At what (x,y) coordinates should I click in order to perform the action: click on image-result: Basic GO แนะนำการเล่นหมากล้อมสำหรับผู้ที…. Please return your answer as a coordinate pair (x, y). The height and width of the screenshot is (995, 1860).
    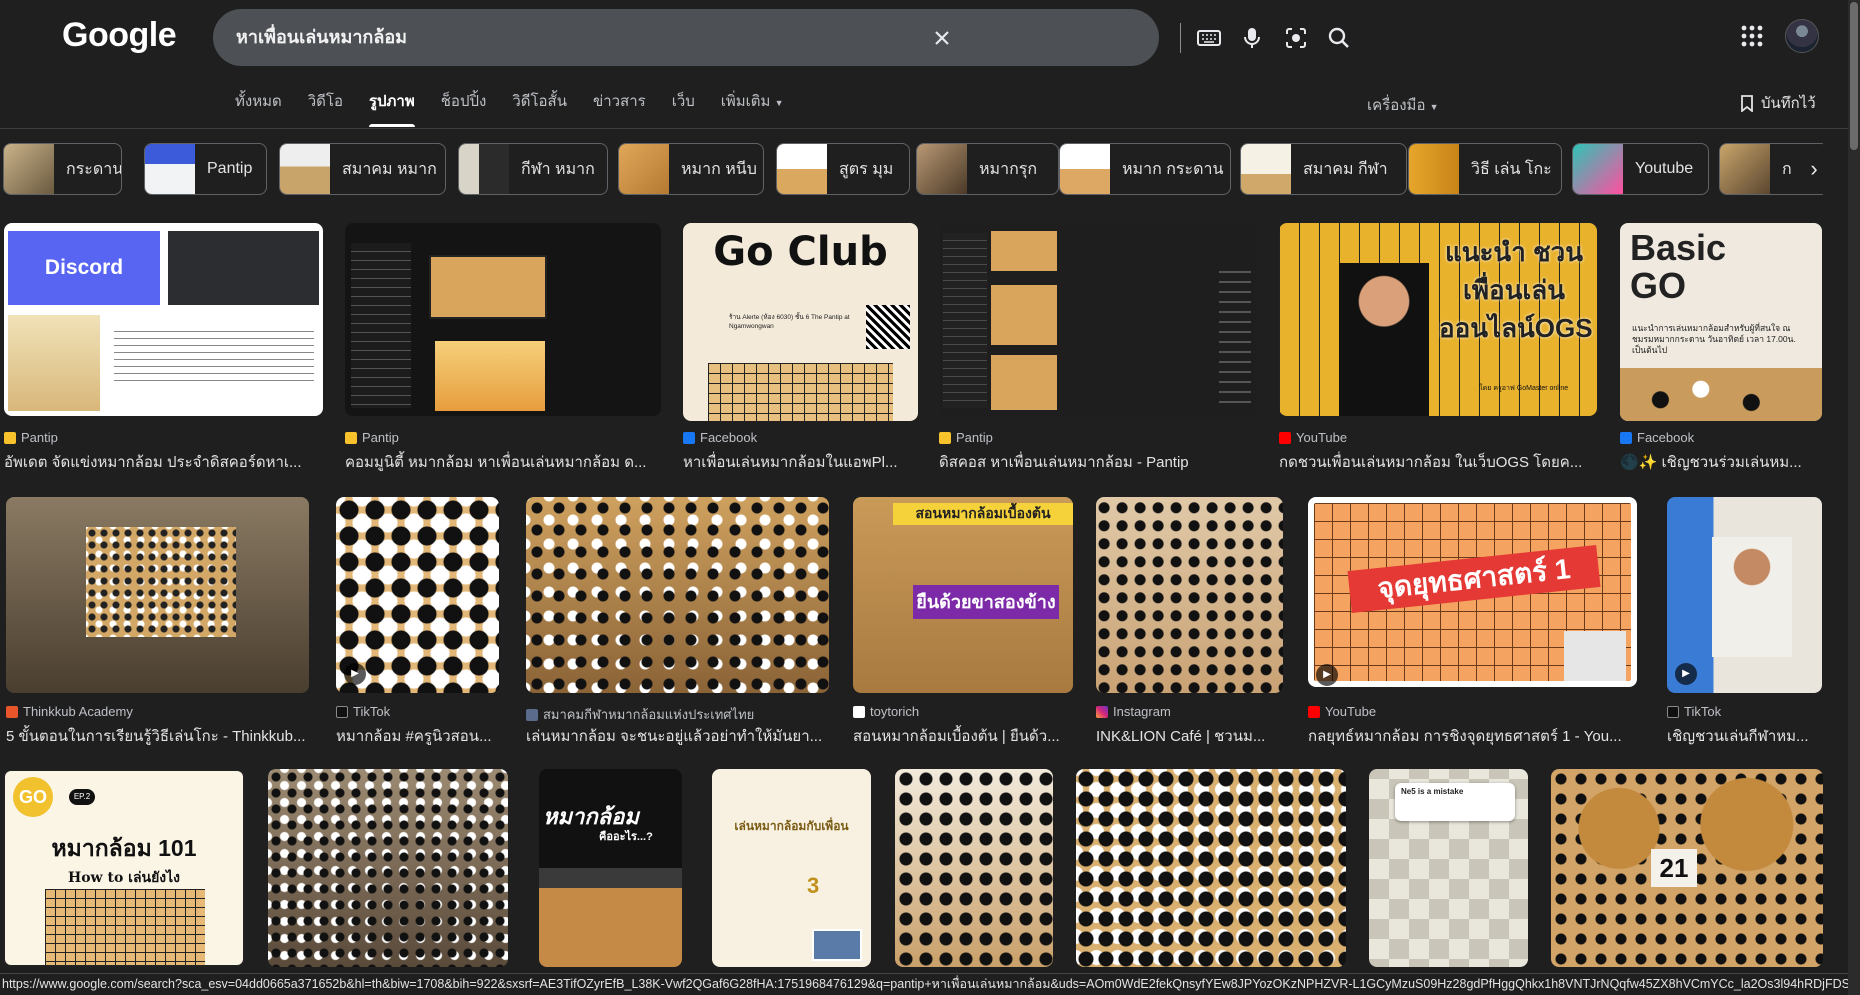
    Looking at the image, I should click on (1722, 348).